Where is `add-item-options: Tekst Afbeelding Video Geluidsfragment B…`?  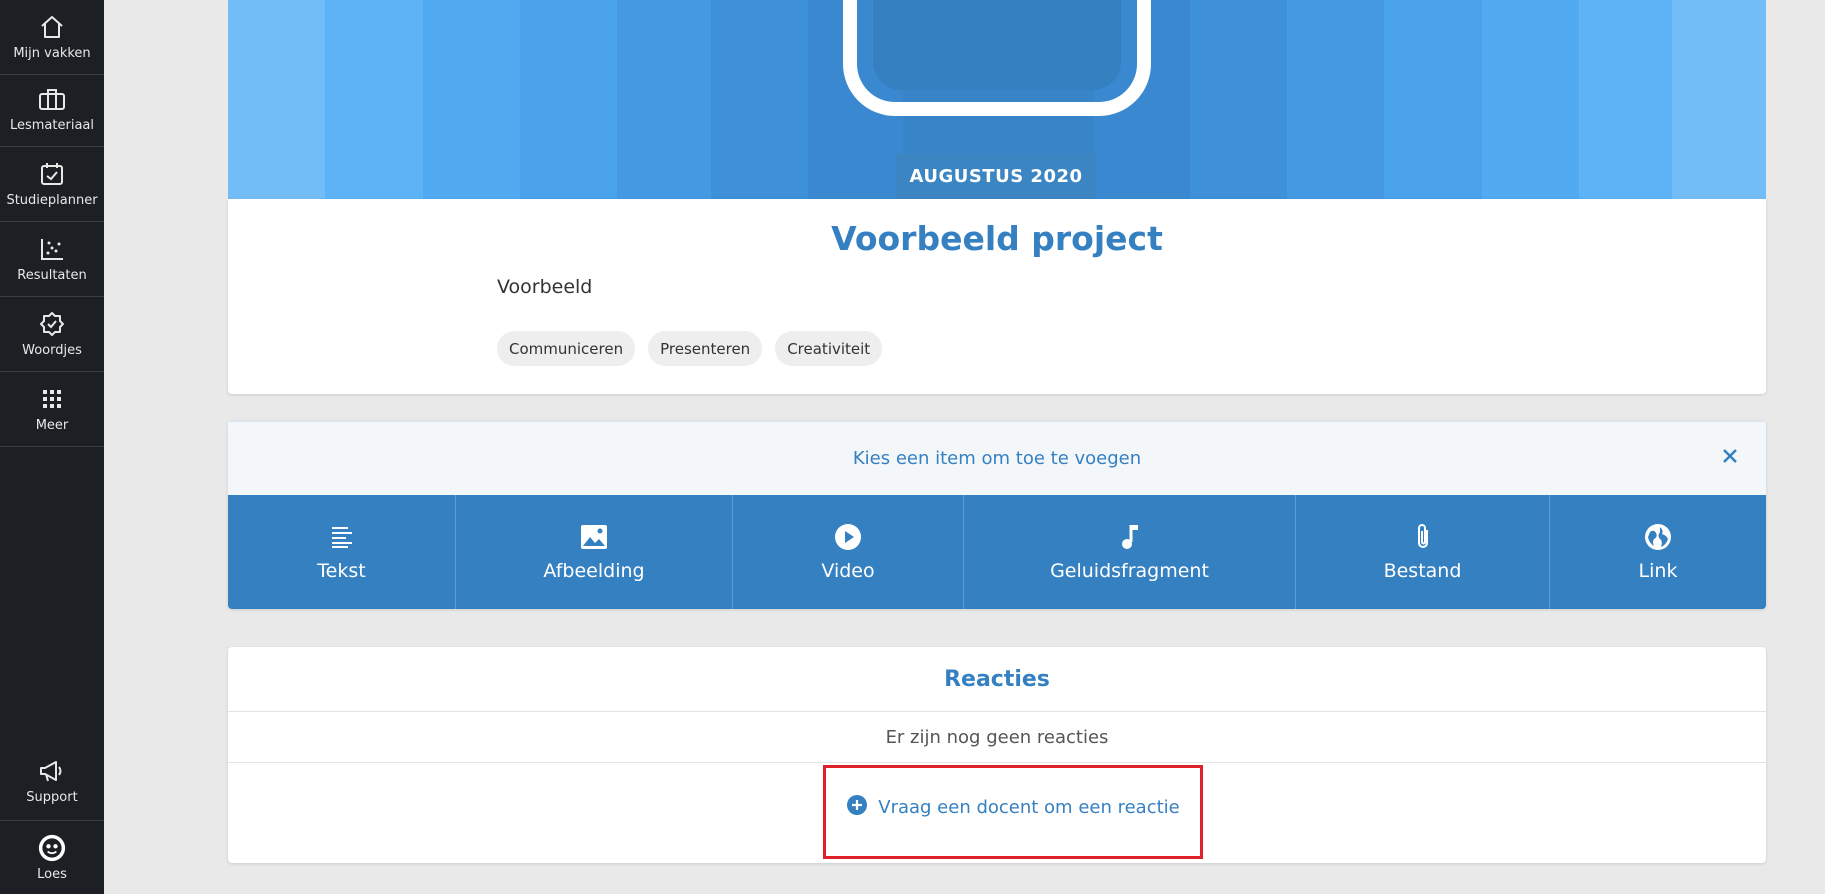
add-item-options: Tekst Afbeelding Video Geluidsfragment B… is located at coordinates (997, 552).